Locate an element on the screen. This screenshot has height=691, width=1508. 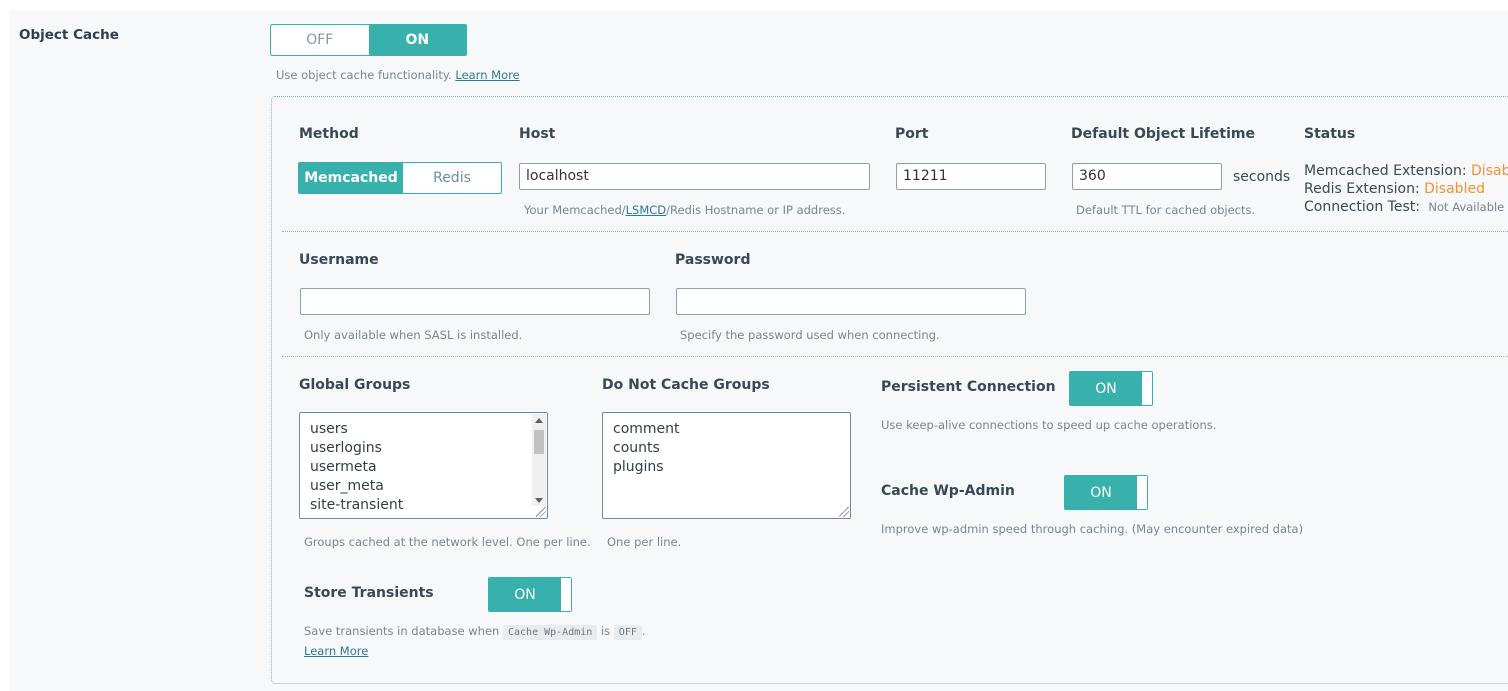
host-input: localhost is located at coordinates (694, 176).